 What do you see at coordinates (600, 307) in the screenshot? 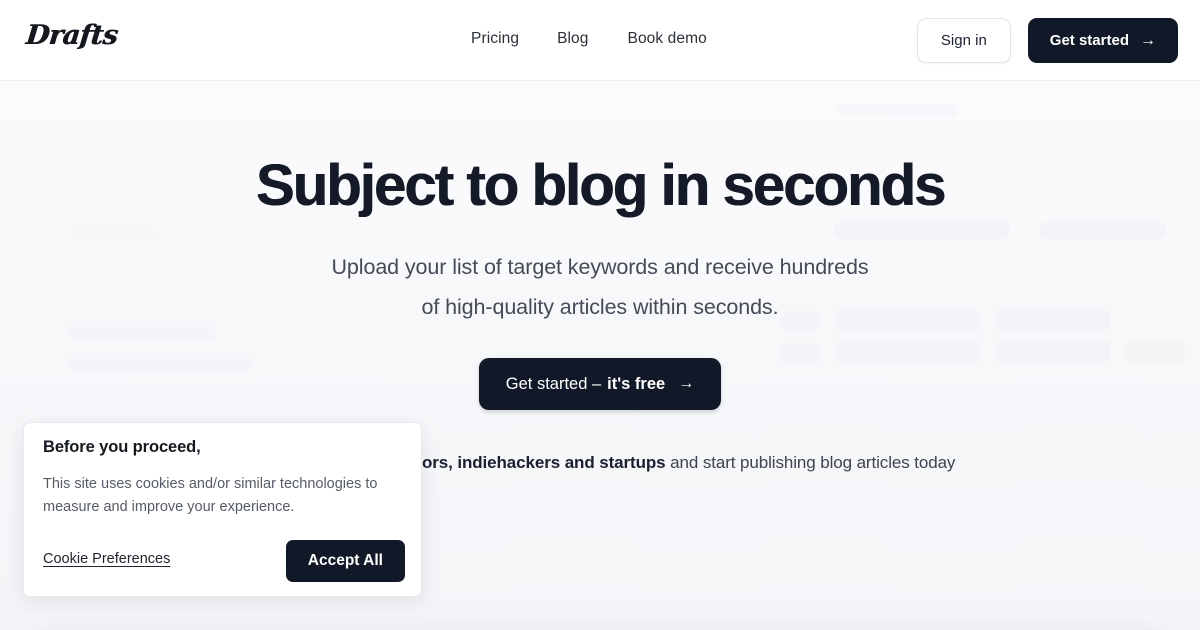
I see `hero-subheadline-line-2: of high-quality articles within seconds.` at bounding box center [600, 307].